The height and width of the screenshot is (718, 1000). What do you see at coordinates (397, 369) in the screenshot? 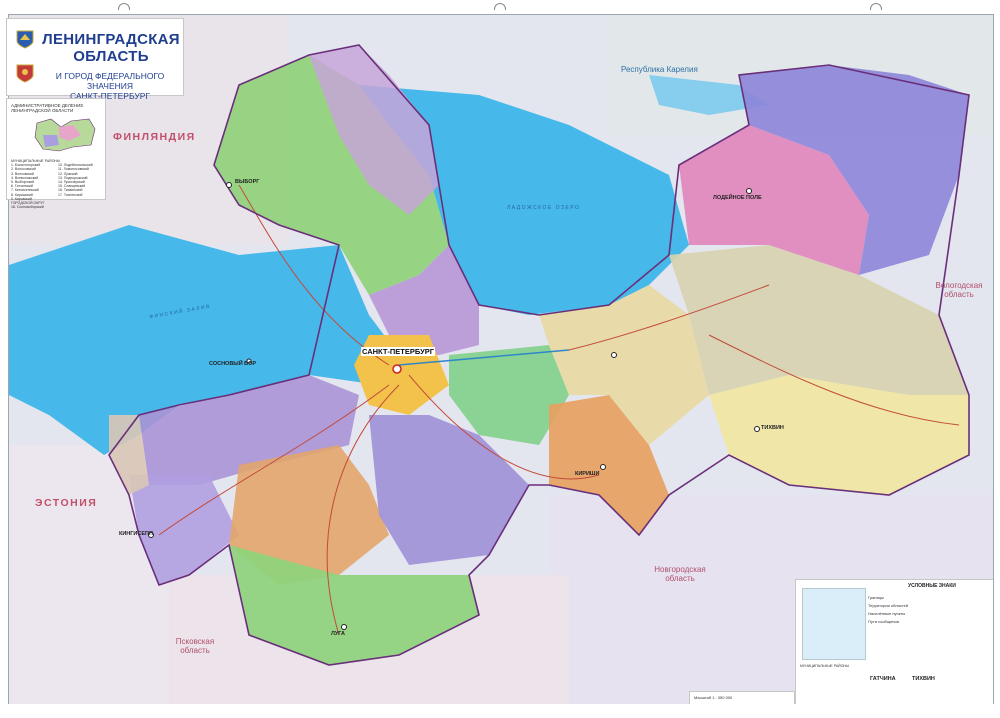
I see `spb-marker` at bounding box center [397, 369].